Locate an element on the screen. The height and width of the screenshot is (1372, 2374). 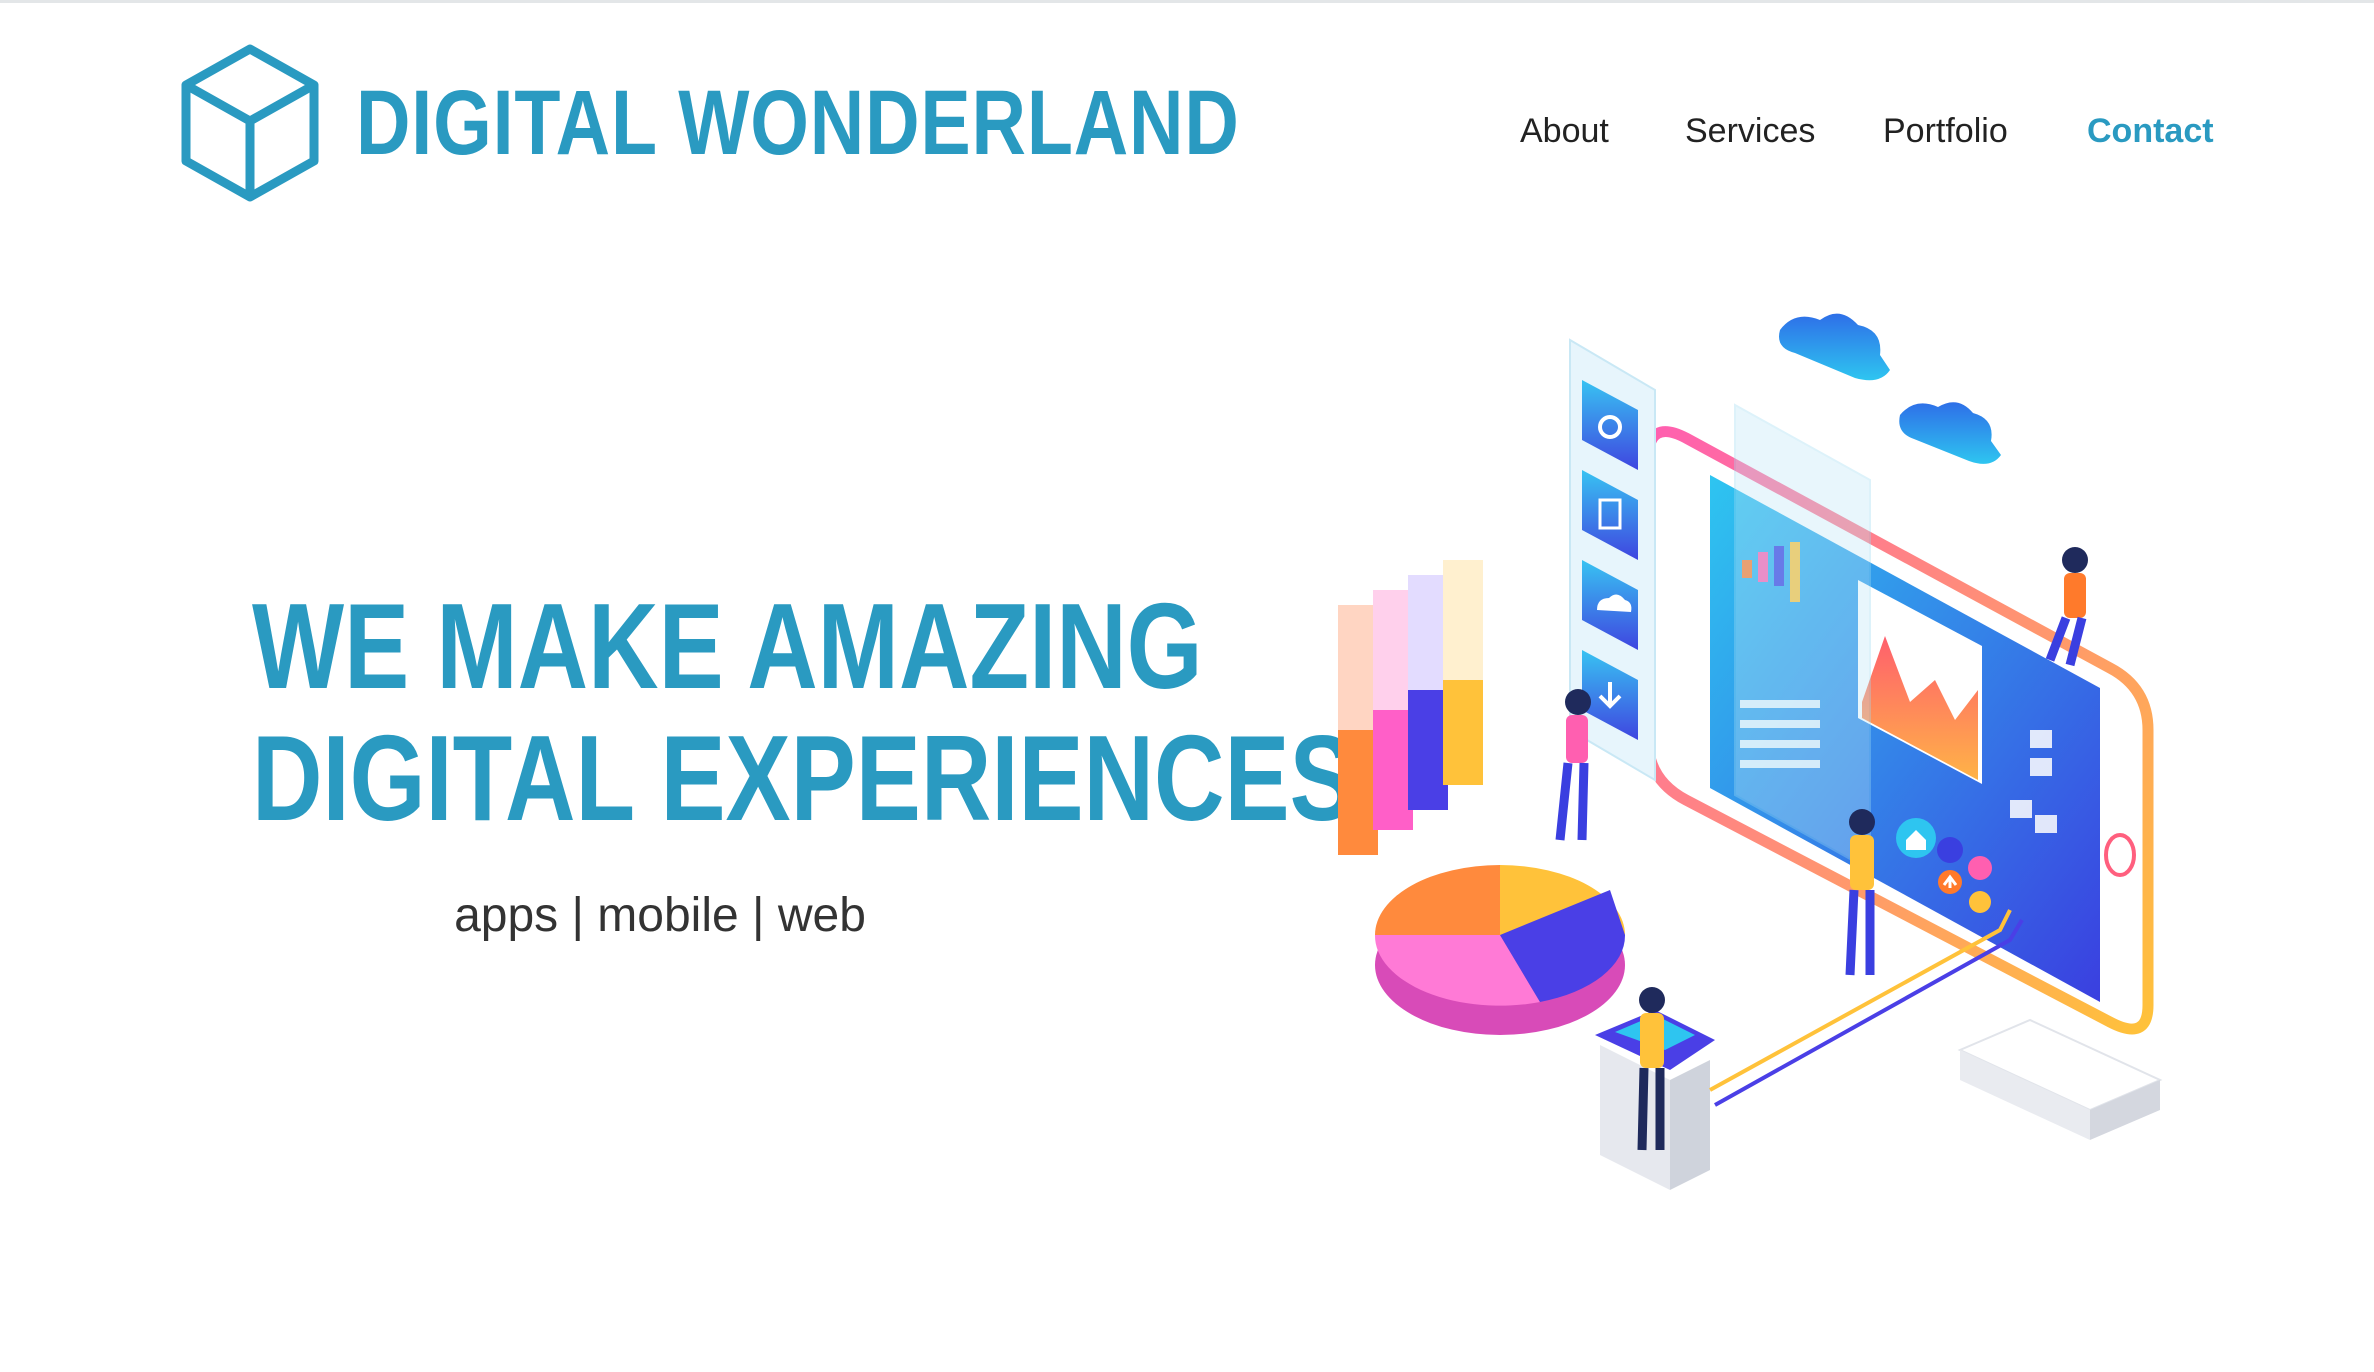
person-figure is located at coordinates (1573, 765).